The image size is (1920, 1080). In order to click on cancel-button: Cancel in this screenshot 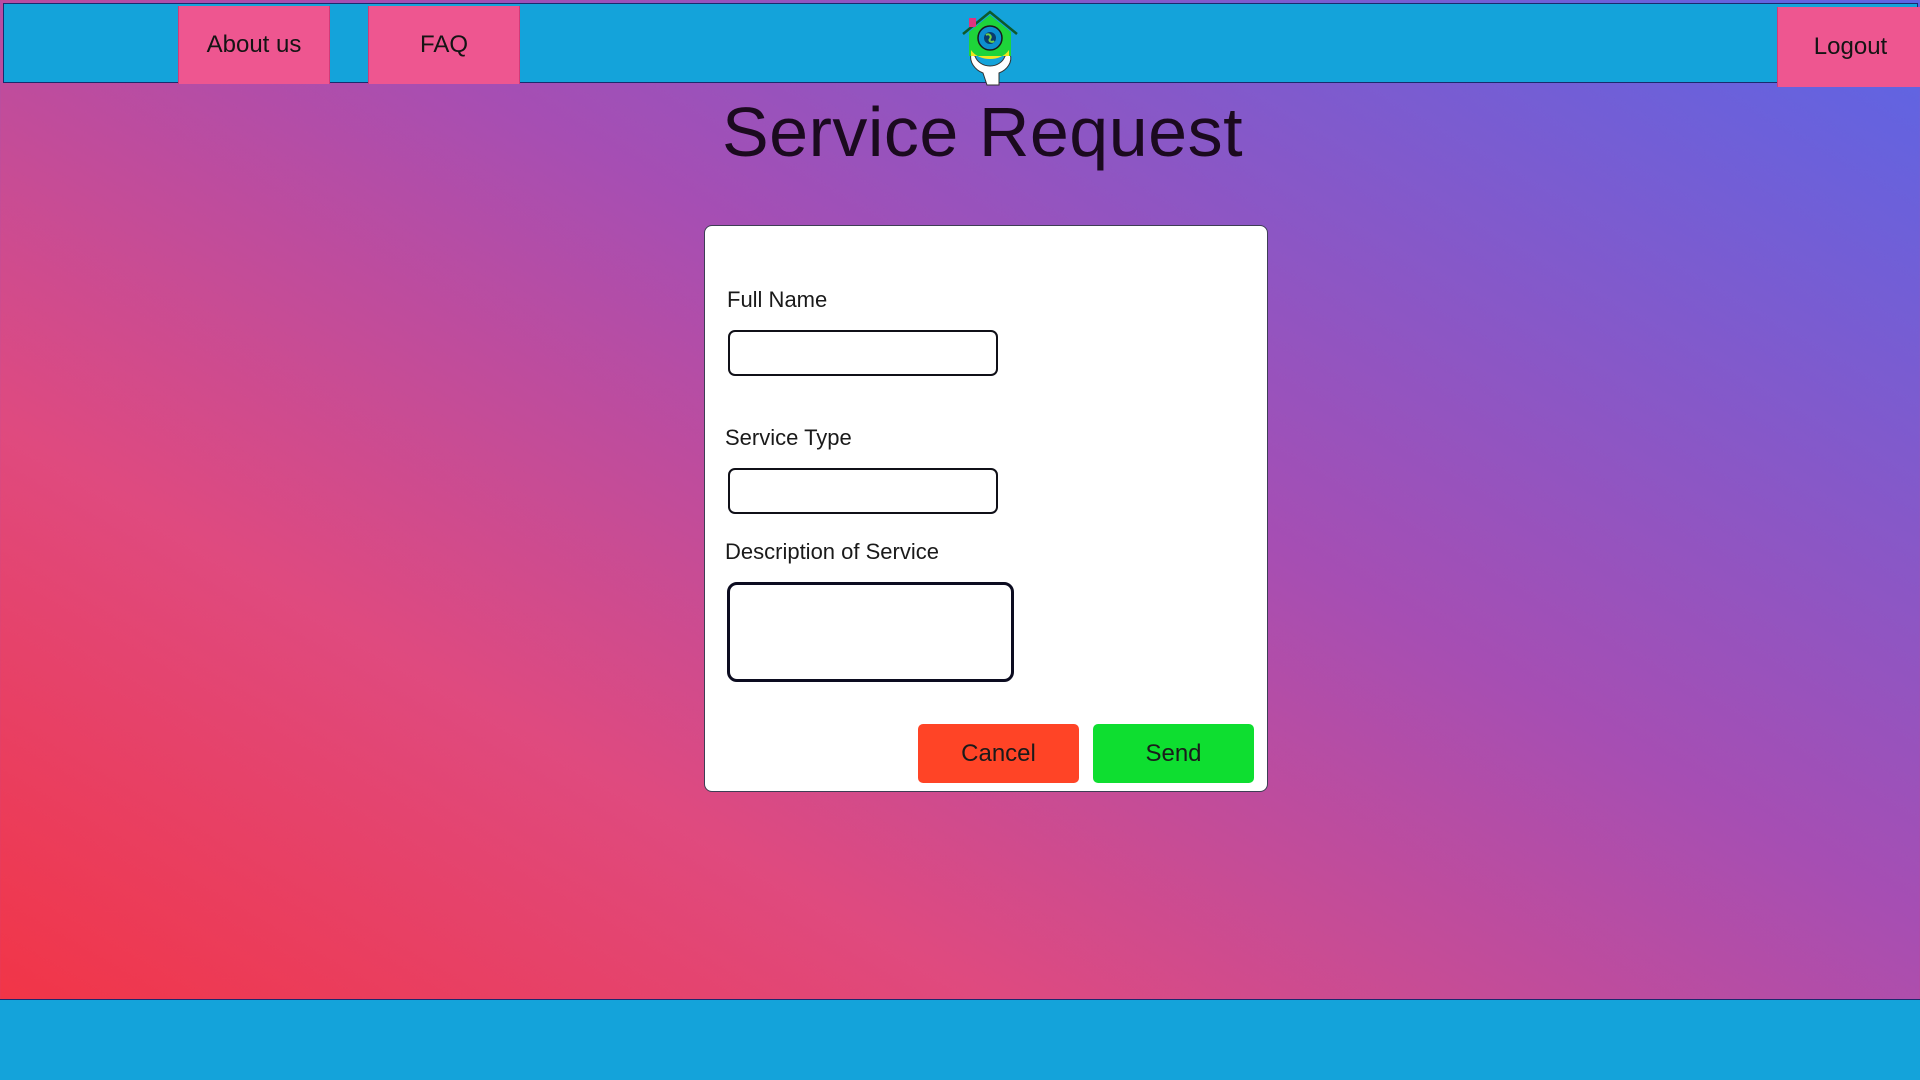, I will do `click(998, 753)`.